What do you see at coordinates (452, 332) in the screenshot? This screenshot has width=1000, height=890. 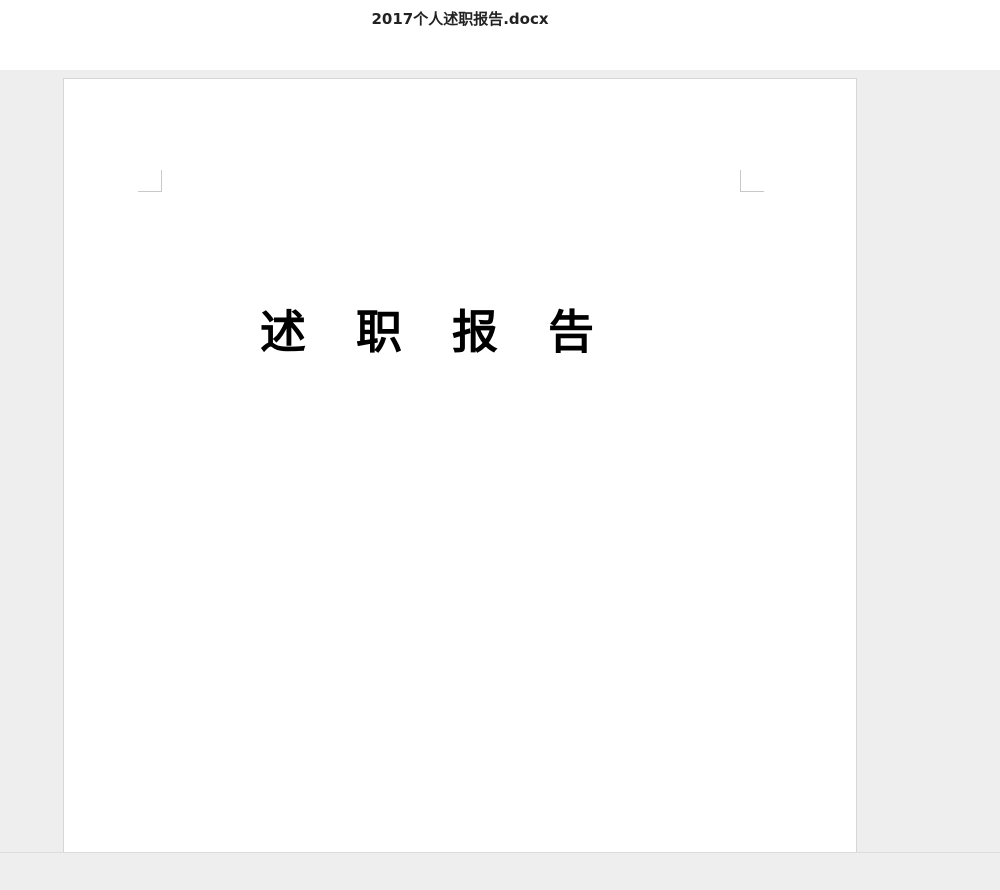 I see `document-heading: 述职报告` at bounding box center [452, 332].